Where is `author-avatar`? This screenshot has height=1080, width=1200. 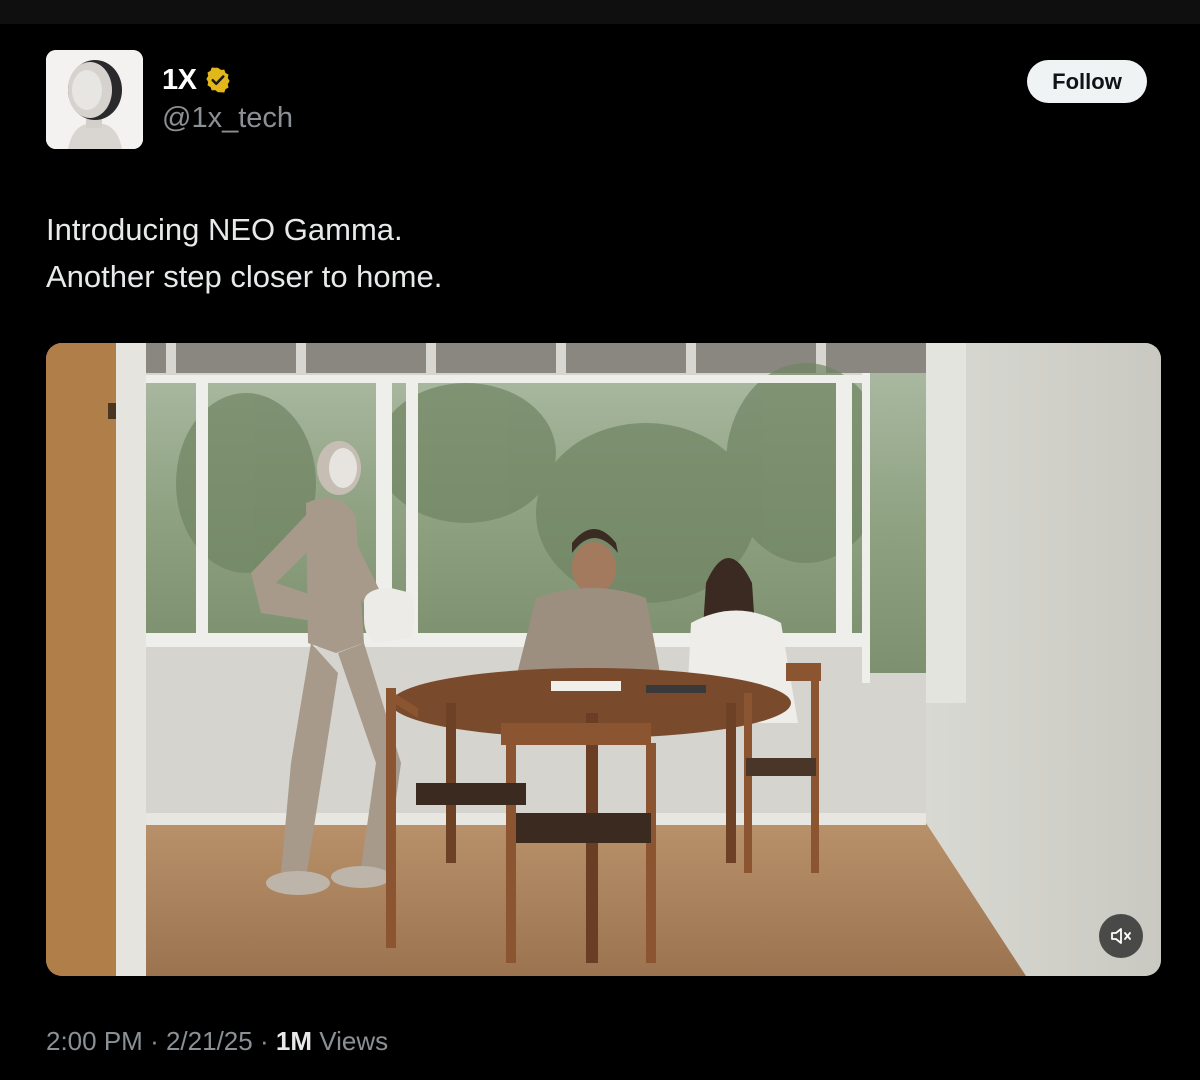 author-avatar is located at coordinates (94, 99).